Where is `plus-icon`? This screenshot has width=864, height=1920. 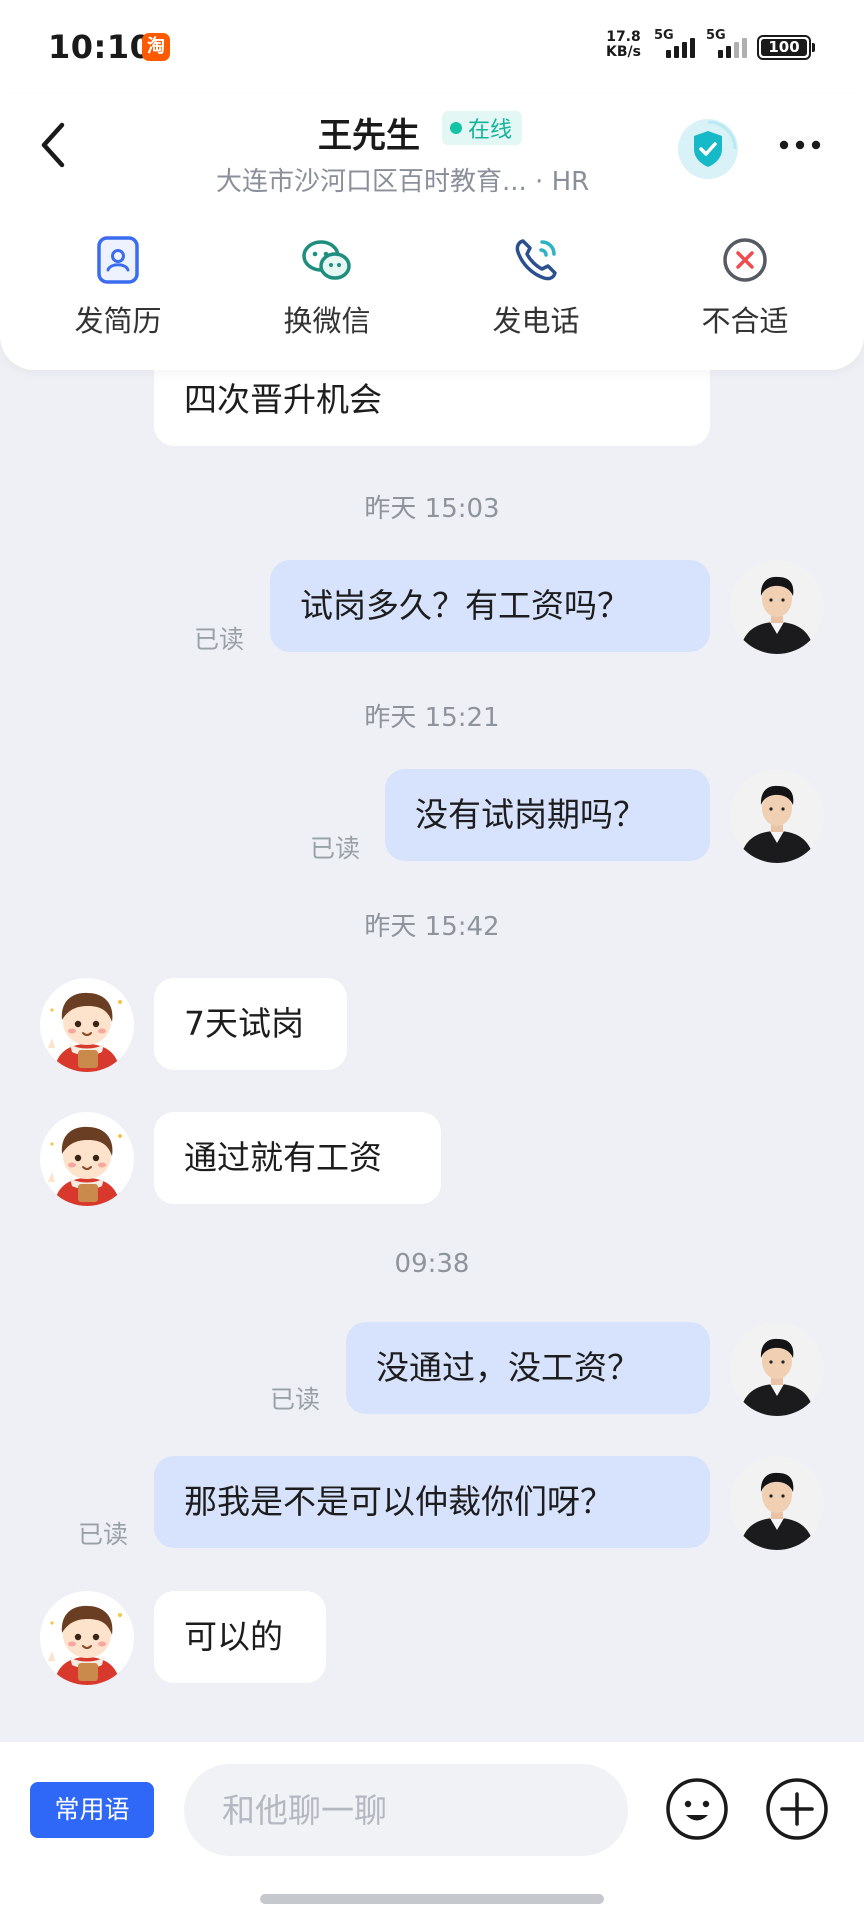 plus-icon is located at coordinates (797, 1809).